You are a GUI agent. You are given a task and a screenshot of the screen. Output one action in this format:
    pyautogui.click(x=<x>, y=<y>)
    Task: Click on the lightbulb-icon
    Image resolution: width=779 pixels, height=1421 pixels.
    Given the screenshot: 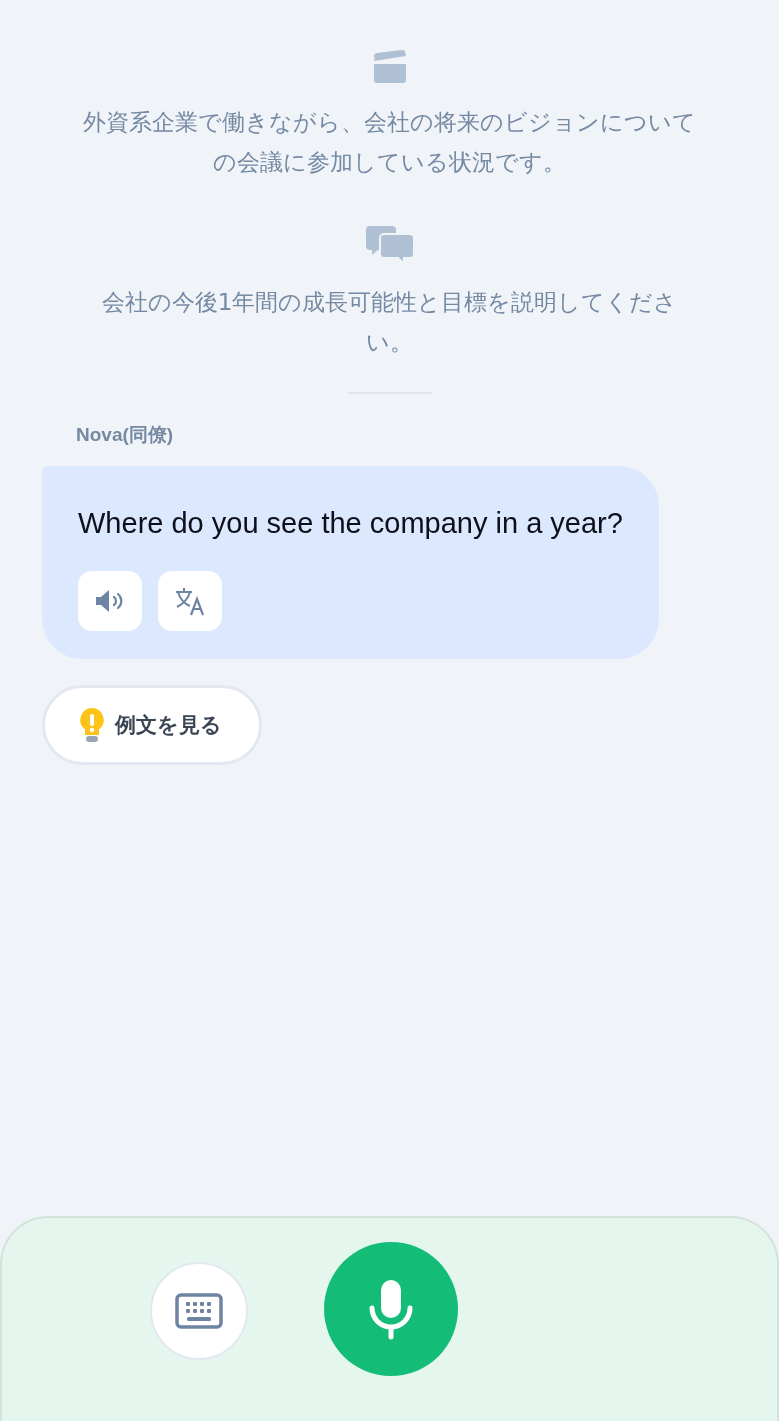 What is the action you would take?
    pyautogui.click(x=92, y=725)
    